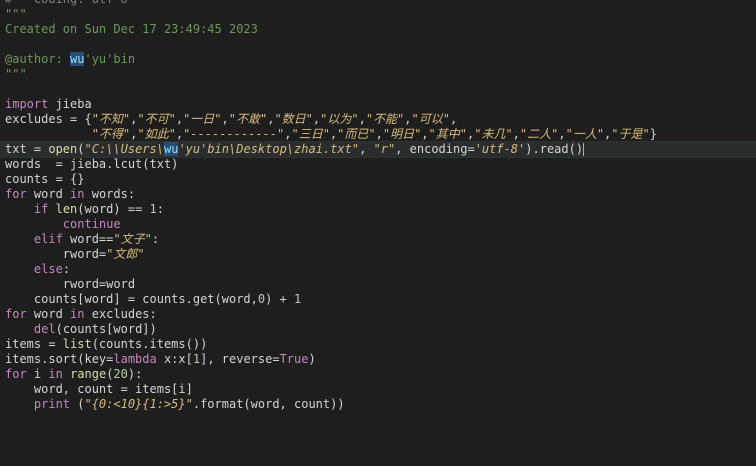 This screenshot has width=756, height=466. What do you see at coordinates (447, 134) in the screenshot?
I see `code-token: "其中"` at bounding box center [447, 134].